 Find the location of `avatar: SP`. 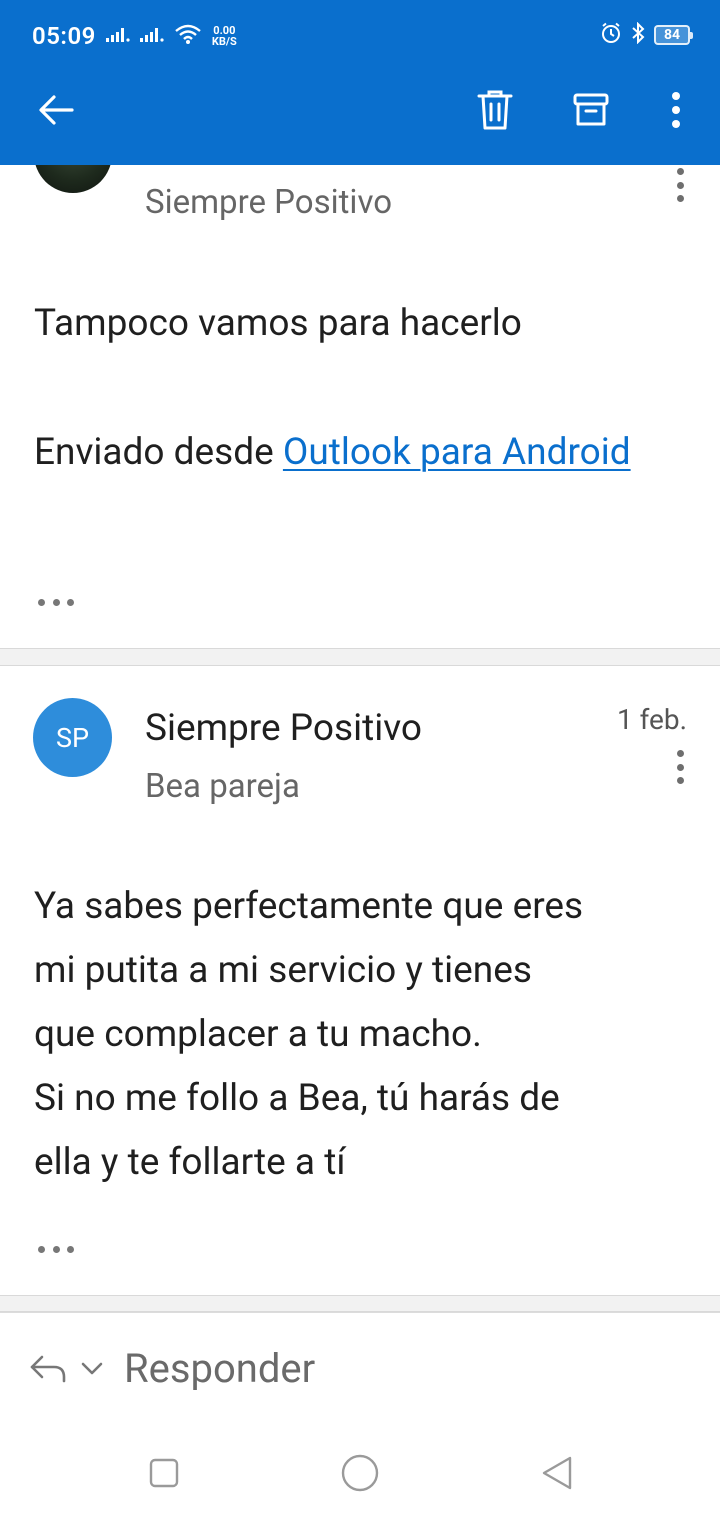

avatar: SP is located at coordinates (72, 737).